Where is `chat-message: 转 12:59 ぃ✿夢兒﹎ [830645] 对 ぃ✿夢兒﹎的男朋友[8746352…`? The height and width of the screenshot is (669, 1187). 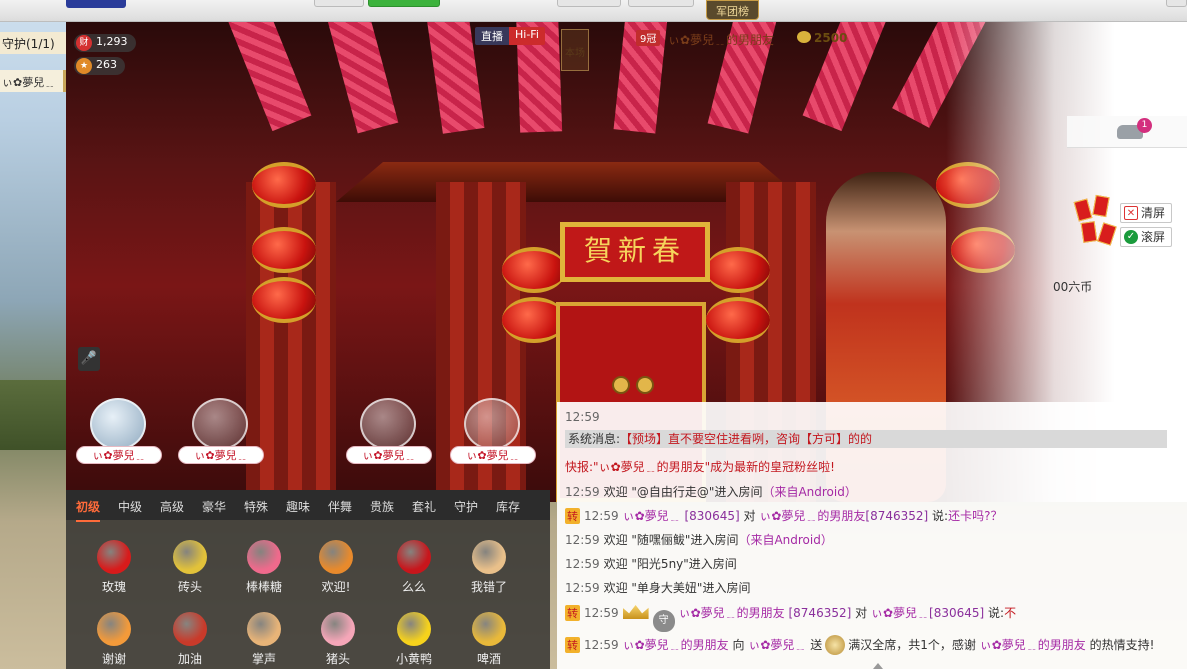
chat-message: 转 12:59 ぃ✿夢兒﹎ [830645] 对 ぃ✿夢兒﹎的男朋友[8746352… is located at coordinates (783, 515).